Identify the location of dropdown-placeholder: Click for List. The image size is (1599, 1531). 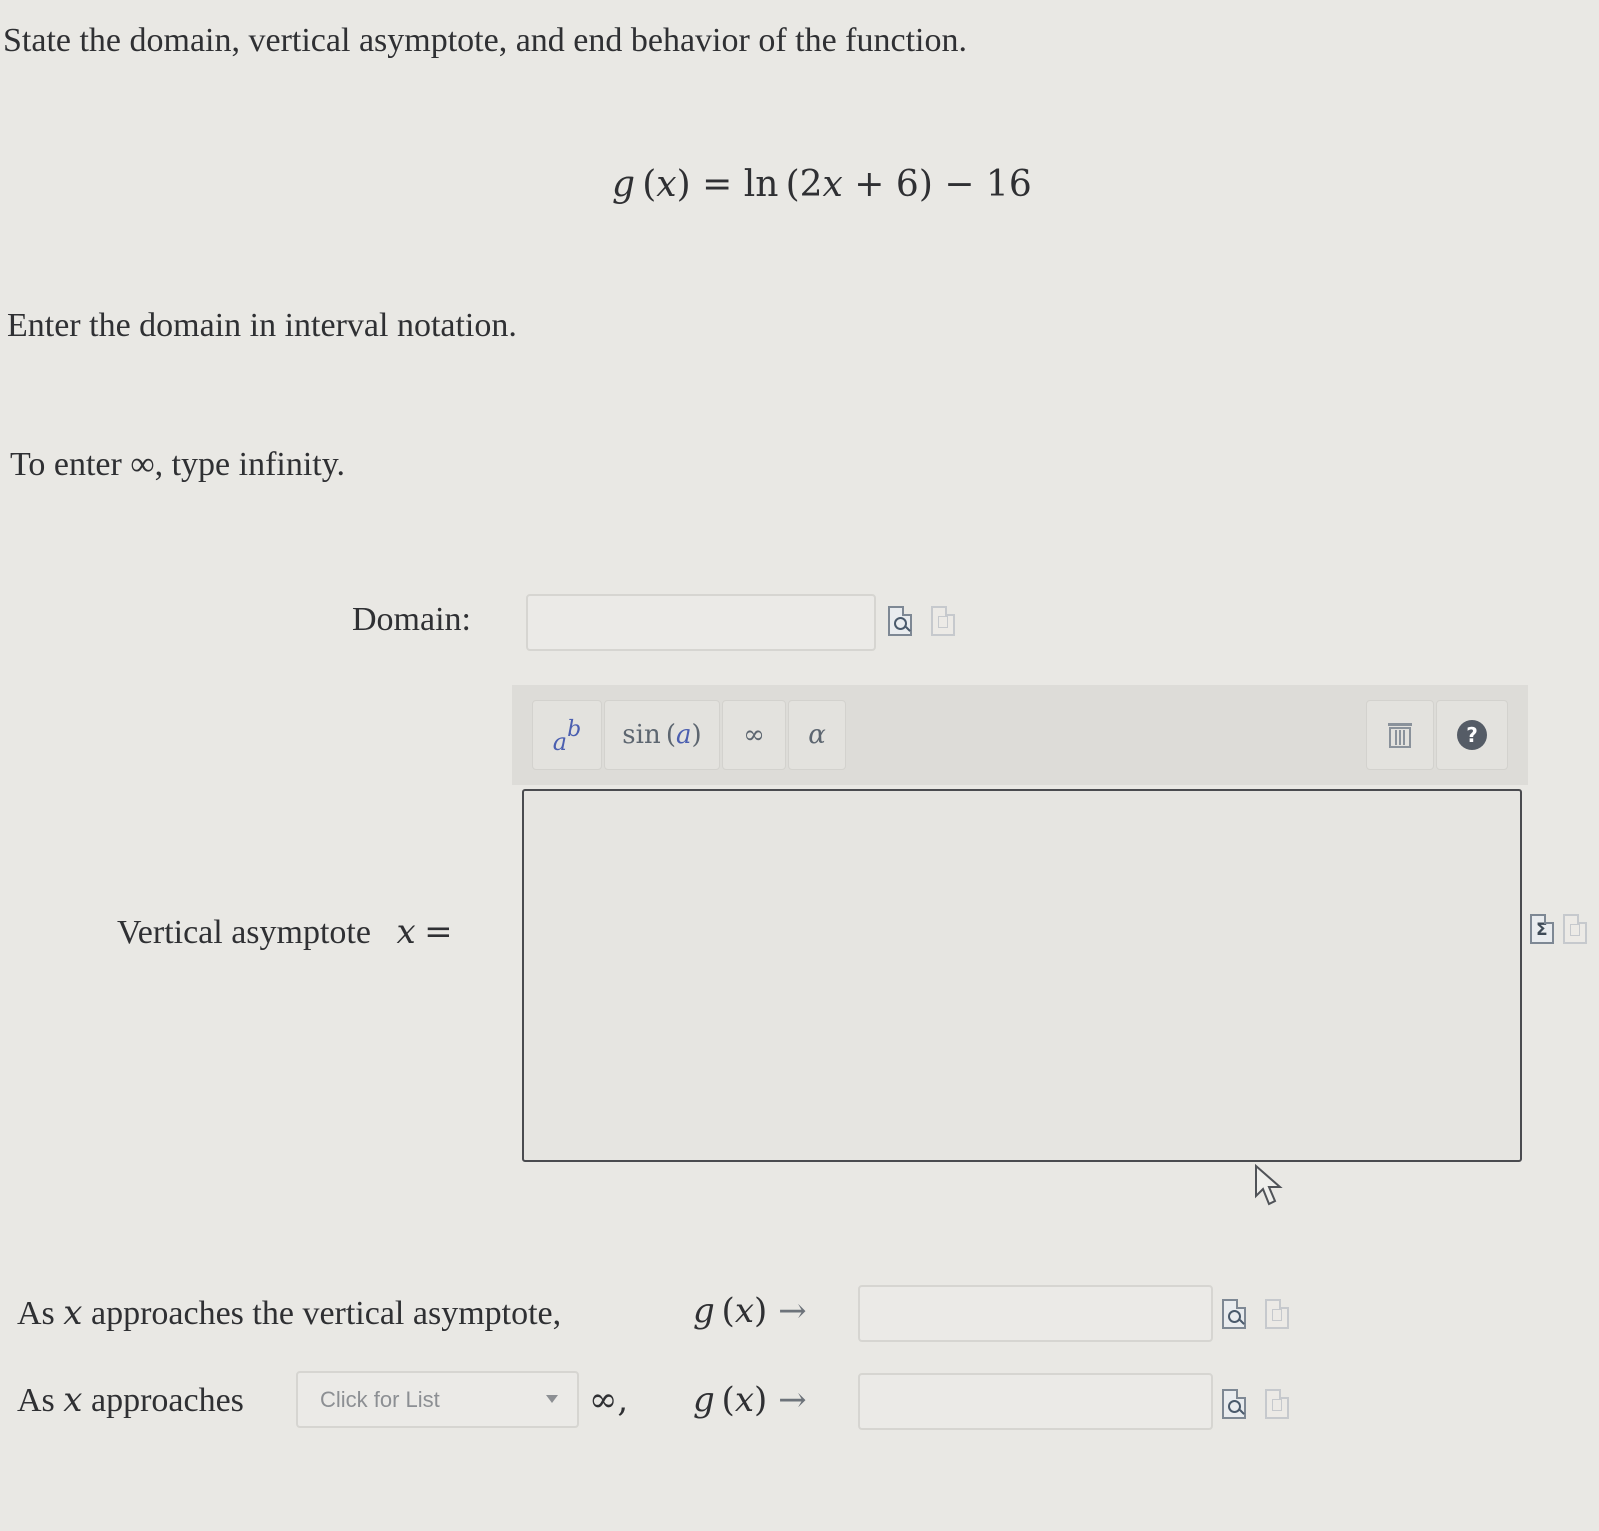
(380, 1399).